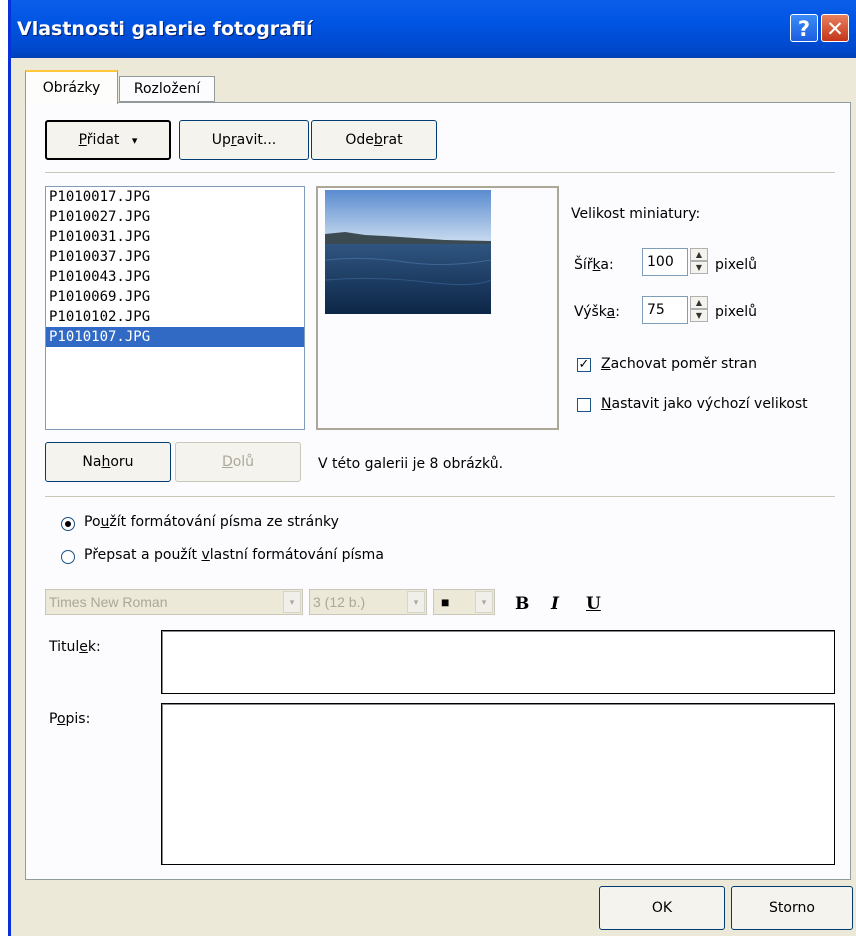 Image resolution: width=856 pixels, height=936 pixels. I want to click on description-label-pre: P, so click(53, 719).